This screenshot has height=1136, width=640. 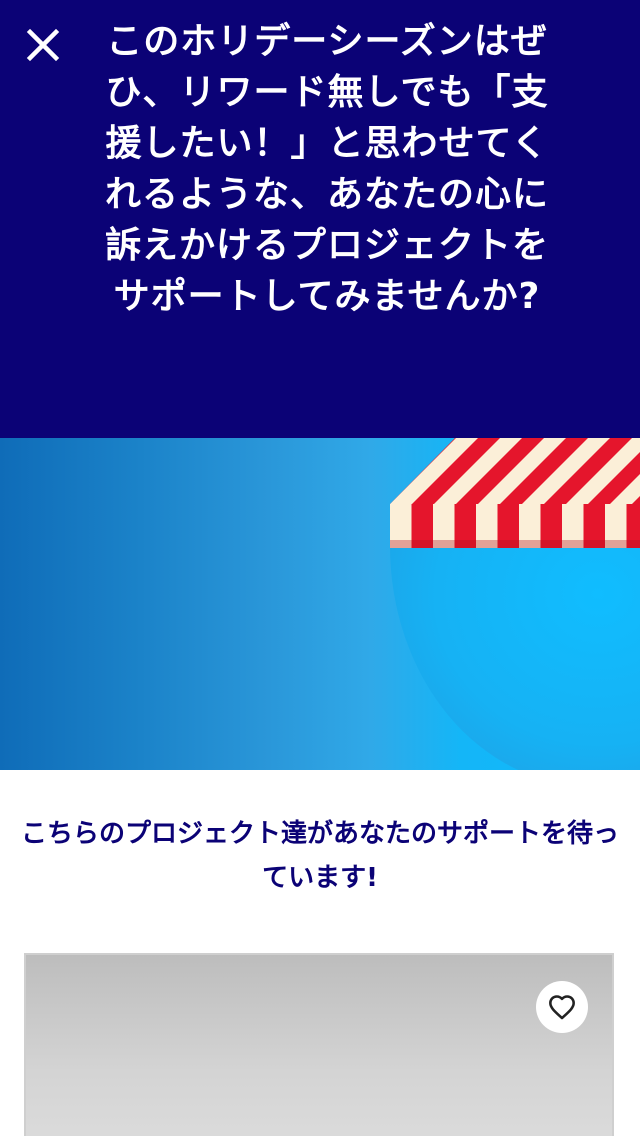 I want to click on favorite-button, so click(x=562, y=1007).